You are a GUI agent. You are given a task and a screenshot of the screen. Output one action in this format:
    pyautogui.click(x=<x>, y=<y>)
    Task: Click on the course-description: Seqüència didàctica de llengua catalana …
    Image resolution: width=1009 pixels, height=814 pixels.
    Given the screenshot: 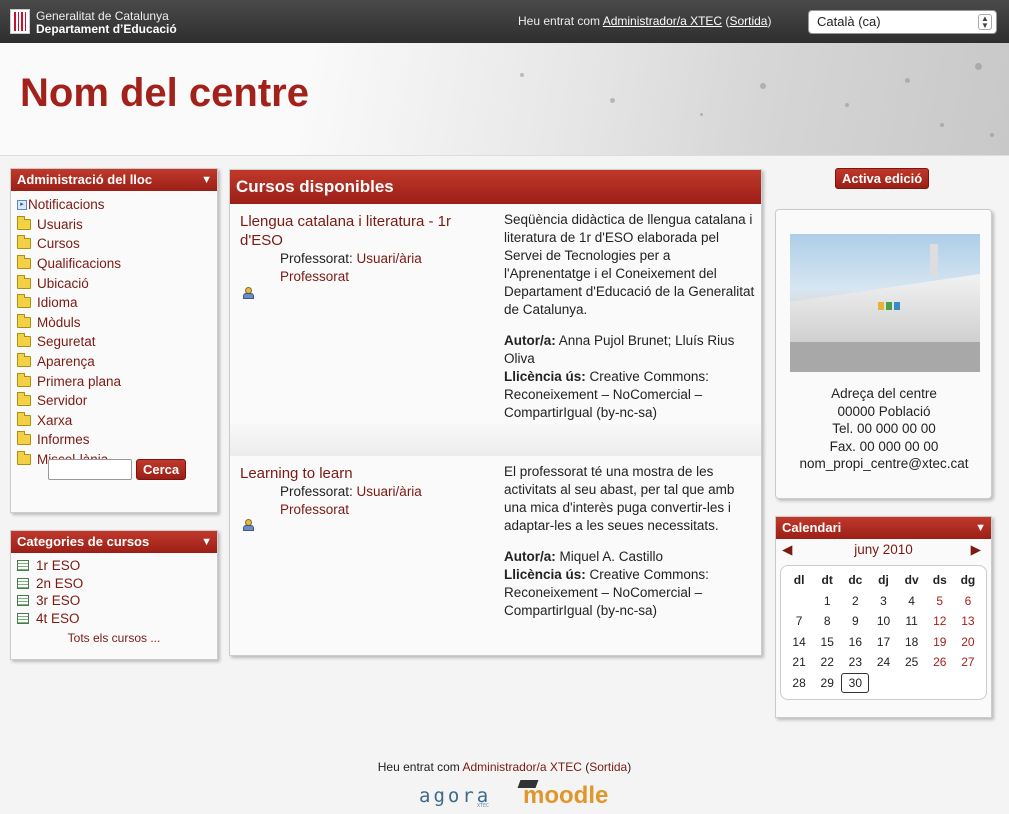 What is the action you would take?
    pyautogui.click(x=629, y=264)
    